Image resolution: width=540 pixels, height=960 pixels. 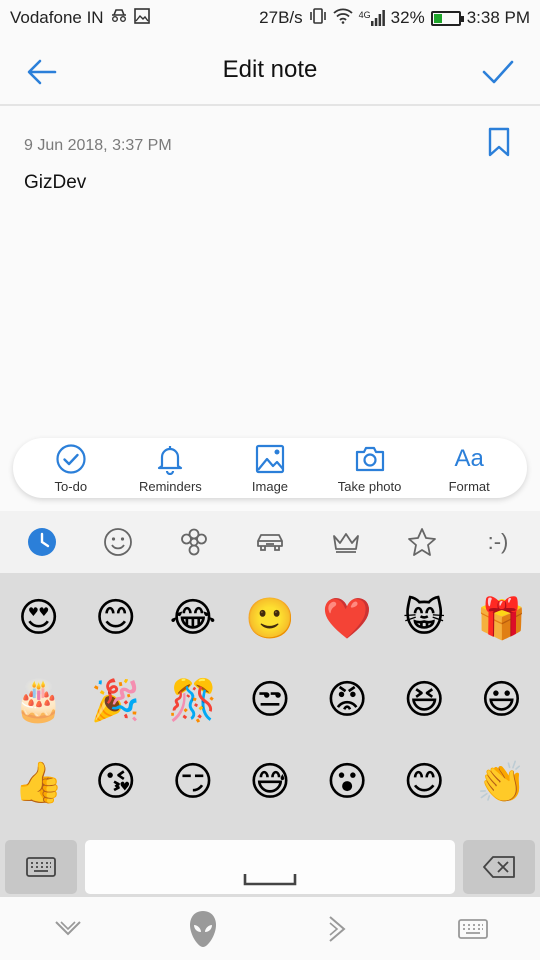 What do you see at coordinates (424, 618) in the screenshot?
I see `emoji-key: 😸` at bounding box center [424, 618].